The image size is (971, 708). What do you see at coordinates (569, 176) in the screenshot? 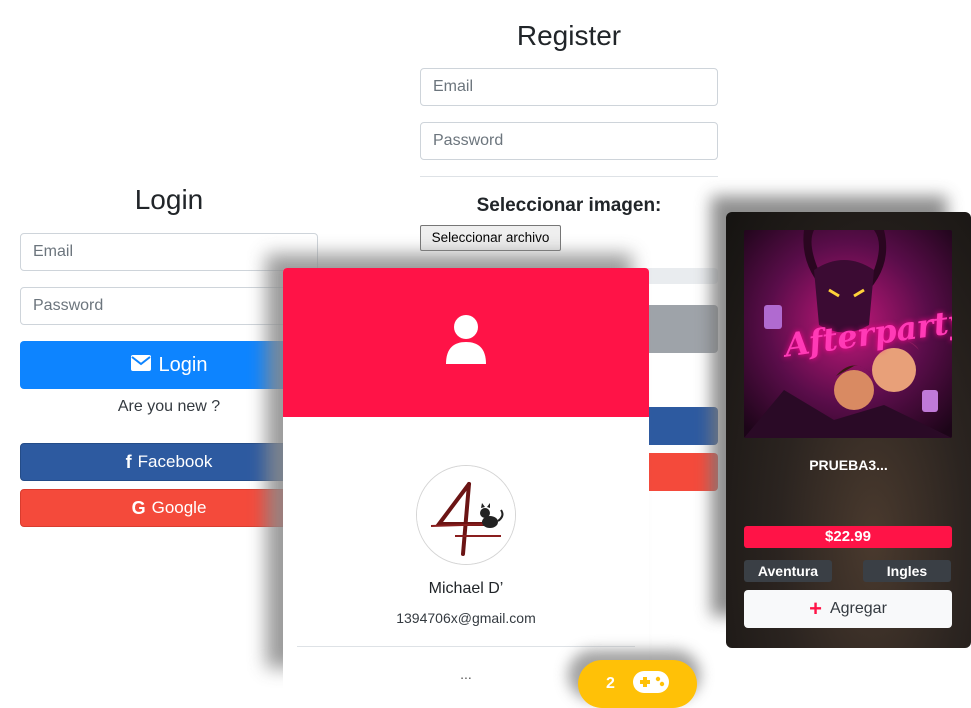
I see `register-divider` at bounding box center [569, 176].